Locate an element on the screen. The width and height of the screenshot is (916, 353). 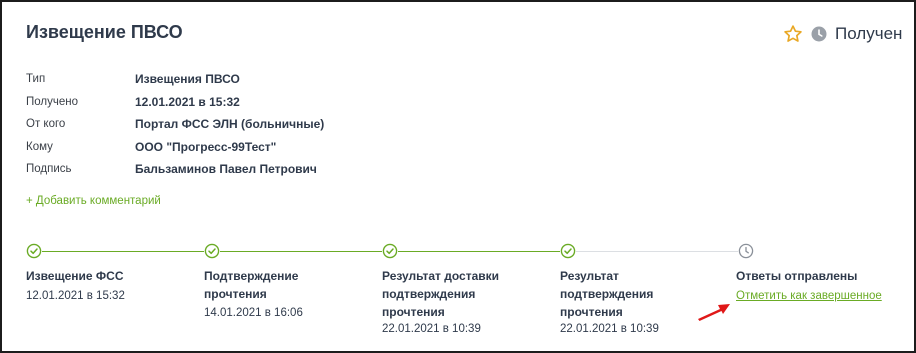
meta-value: 12.01.2021 в 15:32 is located at coordinates (187, 101).